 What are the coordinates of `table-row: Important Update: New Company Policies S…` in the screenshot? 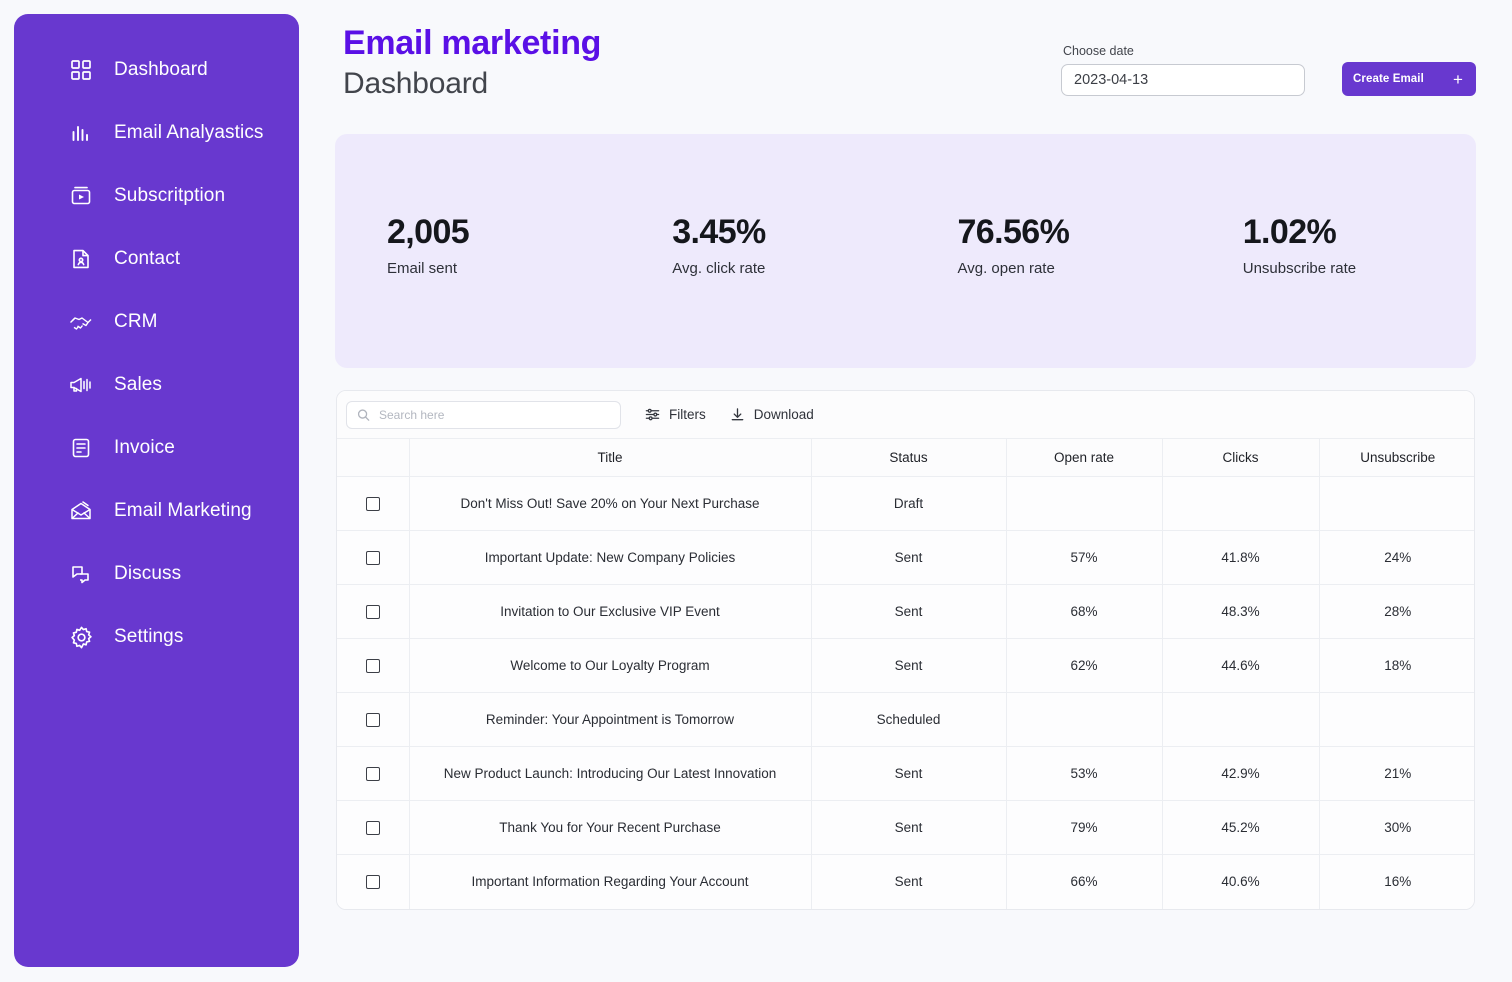 It's located at (905, 557).